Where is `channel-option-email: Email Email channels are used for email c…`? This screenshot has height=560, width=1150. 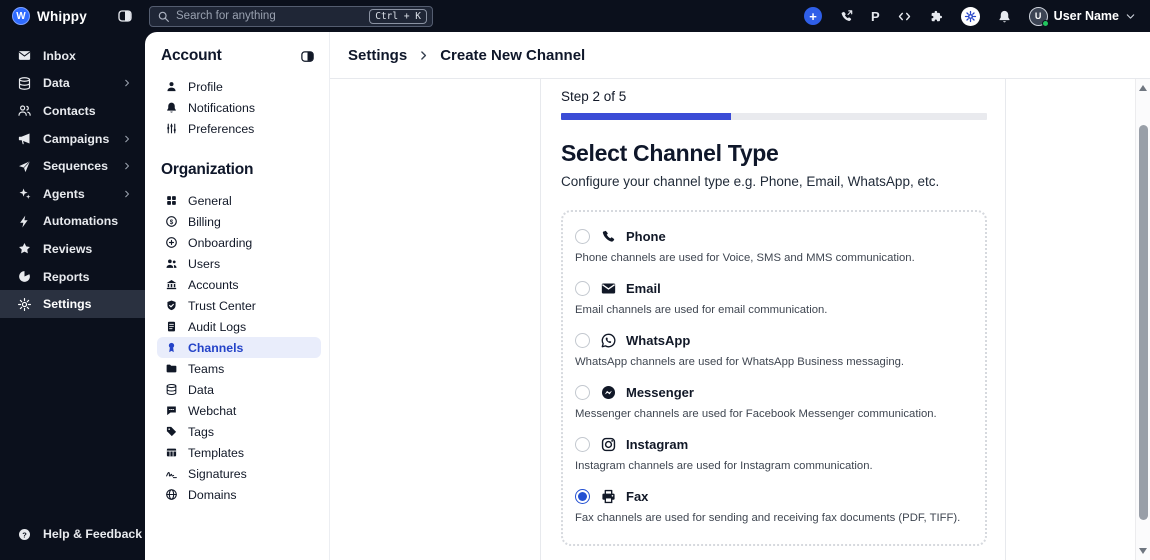
channel-option-email: Email Email channels are used for email c… is located at coordinates (774, 298).